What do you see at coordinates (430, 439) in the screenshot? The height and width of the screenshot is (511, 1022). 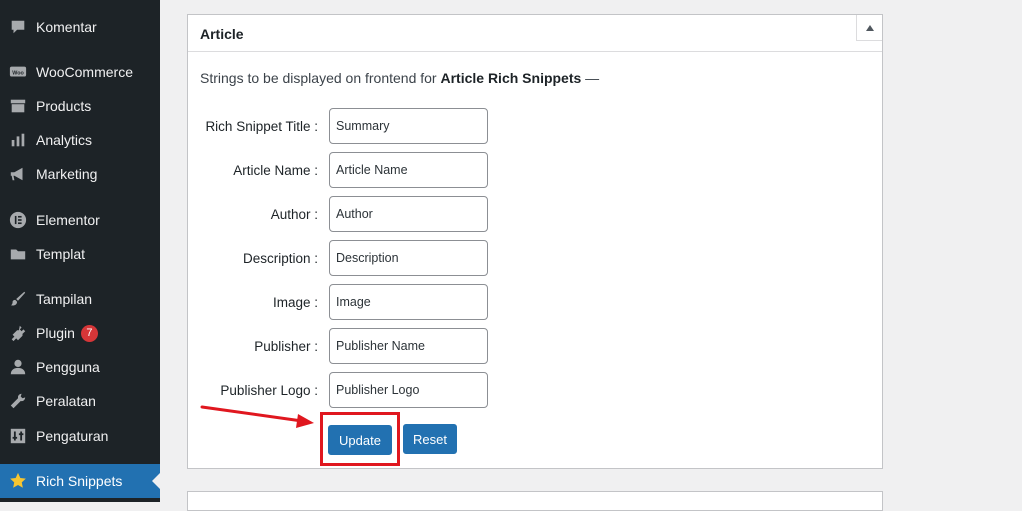 I see `reset-button: Reset` at bounding box center [430, 439].